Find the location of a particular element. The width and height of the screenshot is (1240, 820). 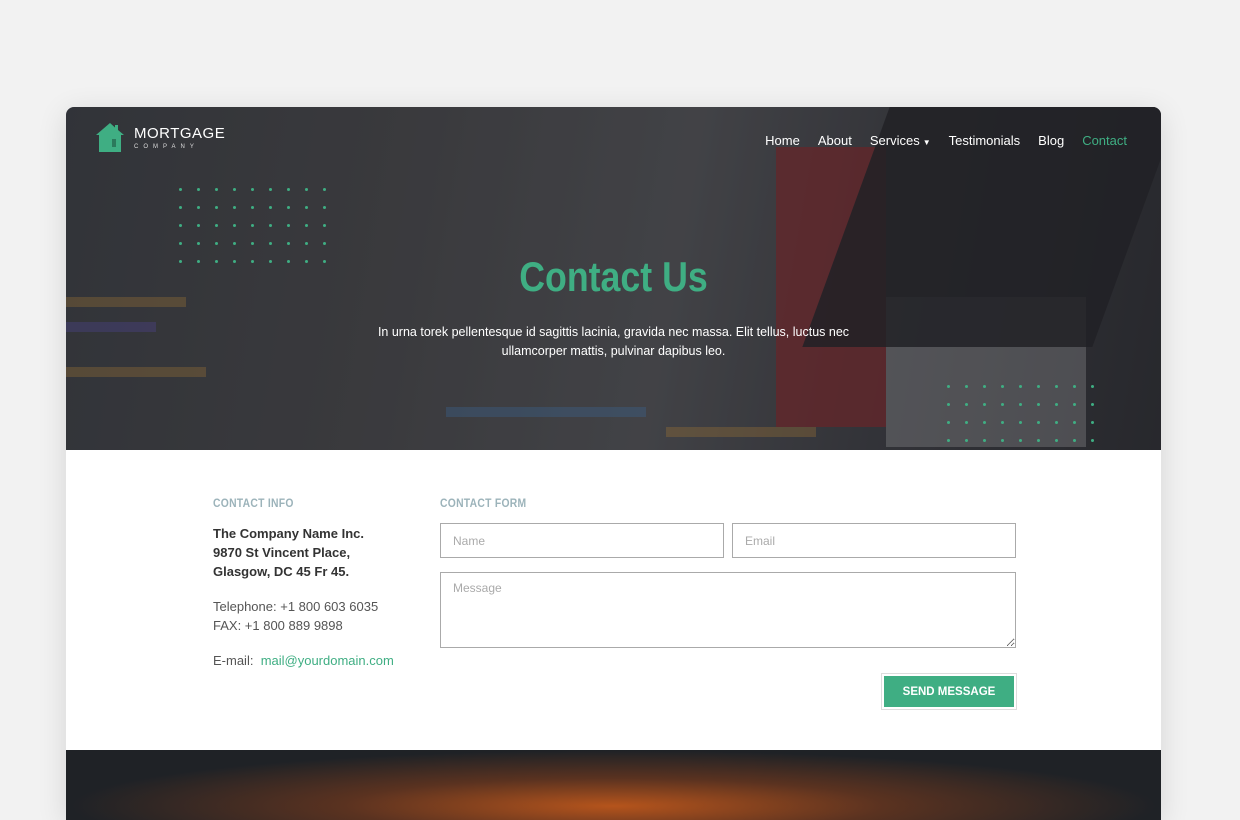

page-title: Contact Us is located at coordinates (613, 276).